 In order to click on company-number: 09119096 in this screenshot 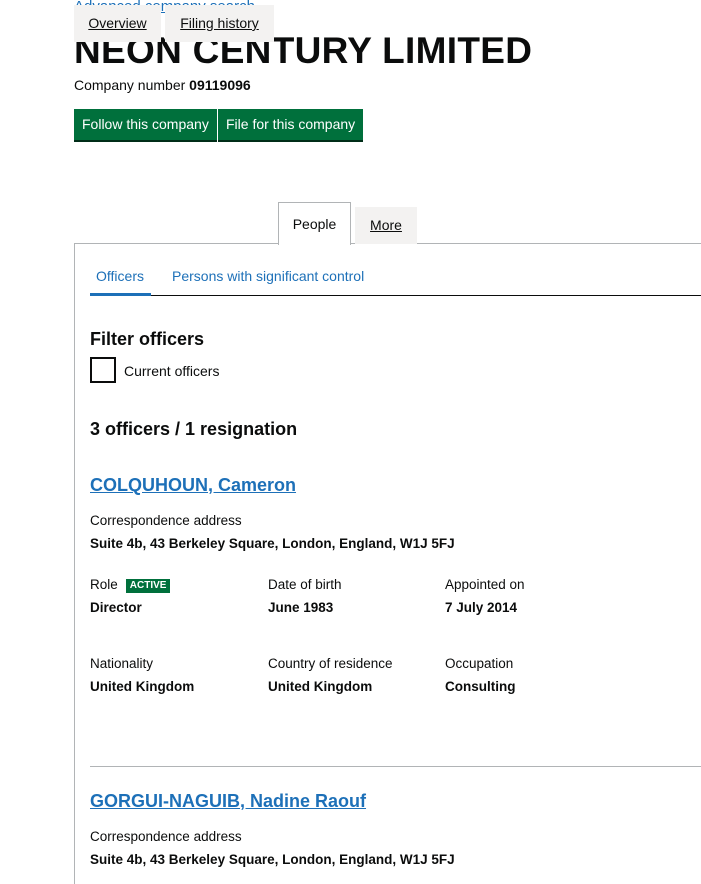, I will do `click(220, 85)`.